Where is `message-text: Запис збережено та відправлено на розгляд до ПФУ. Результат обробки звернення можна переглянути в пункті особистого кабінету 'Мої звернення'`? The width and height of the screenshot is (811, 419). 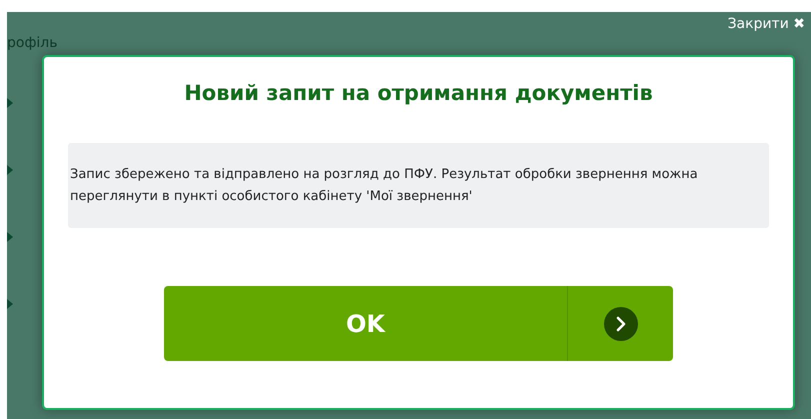 message-text: Запис збережено та відправлено на розгляд до ПФУ. Результат обробки звернення можна переглянути в пункті особистого кабінету 'Мої звернення' is located at coordinates (384, 186).